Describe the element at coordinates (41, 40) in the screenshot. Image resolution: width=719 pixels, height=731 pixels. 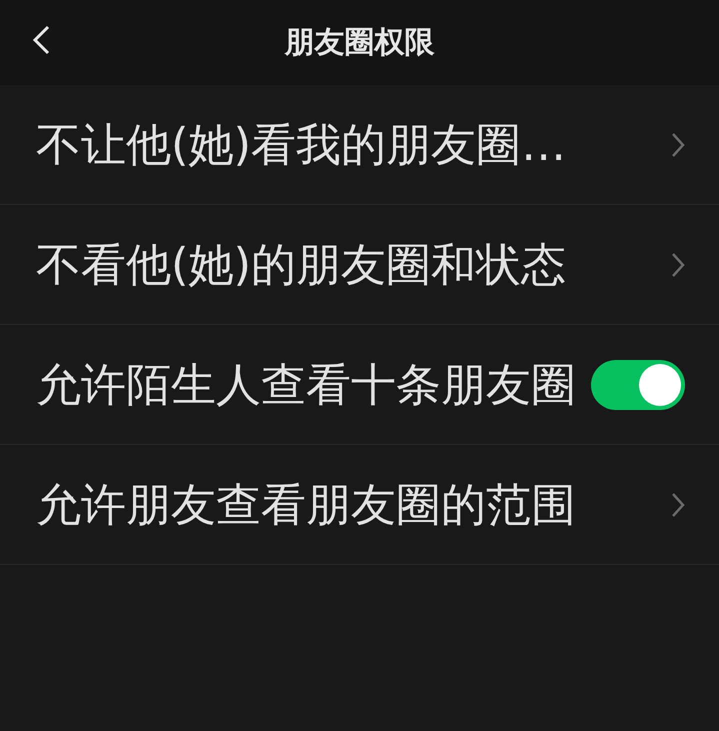
I see `back-icon` at that location.